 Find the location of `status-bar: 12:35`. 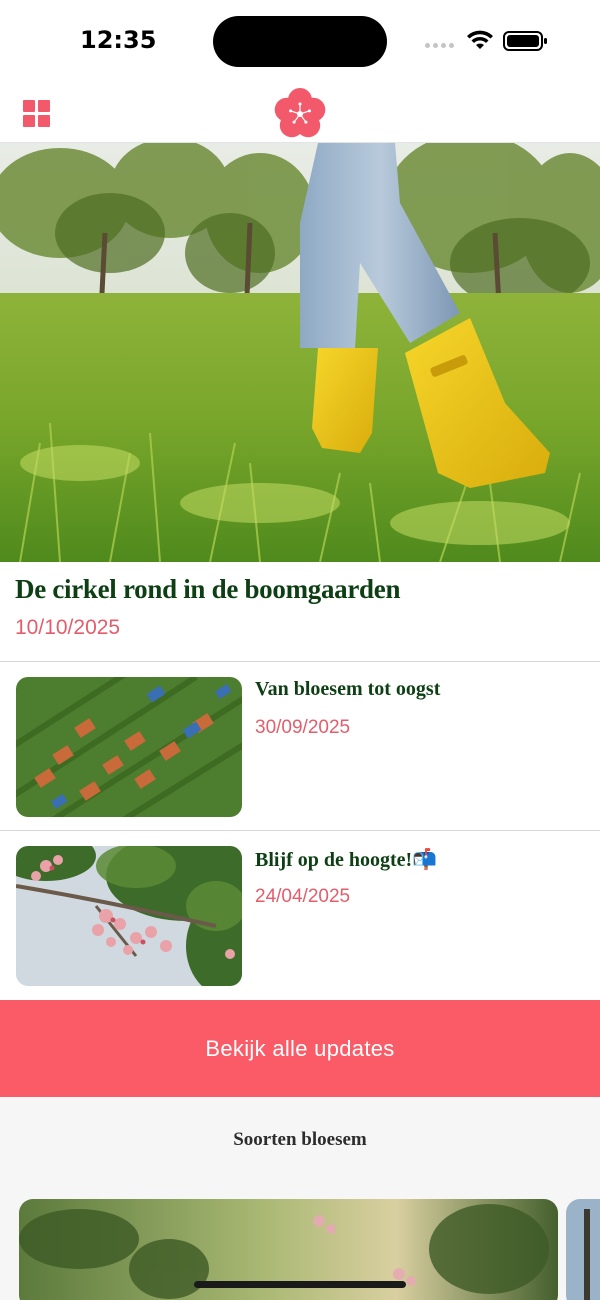

status-bar: 12:35 is located at coordinates (300, 40).